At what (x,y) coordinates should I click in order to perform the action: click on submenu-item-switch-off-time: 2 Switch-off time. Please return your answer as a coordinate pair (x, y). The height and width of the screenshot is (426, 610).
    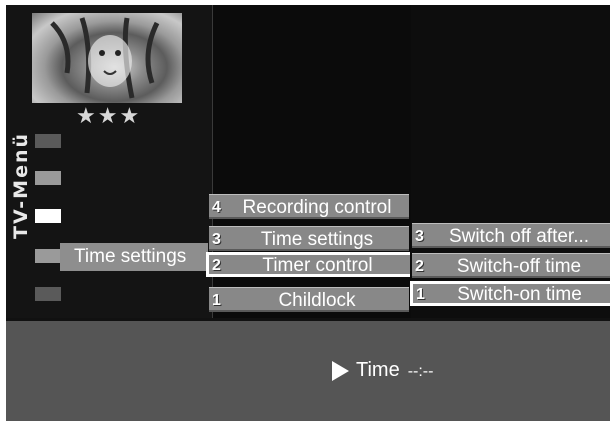
    Looking at the image, I should click on (511, 265).